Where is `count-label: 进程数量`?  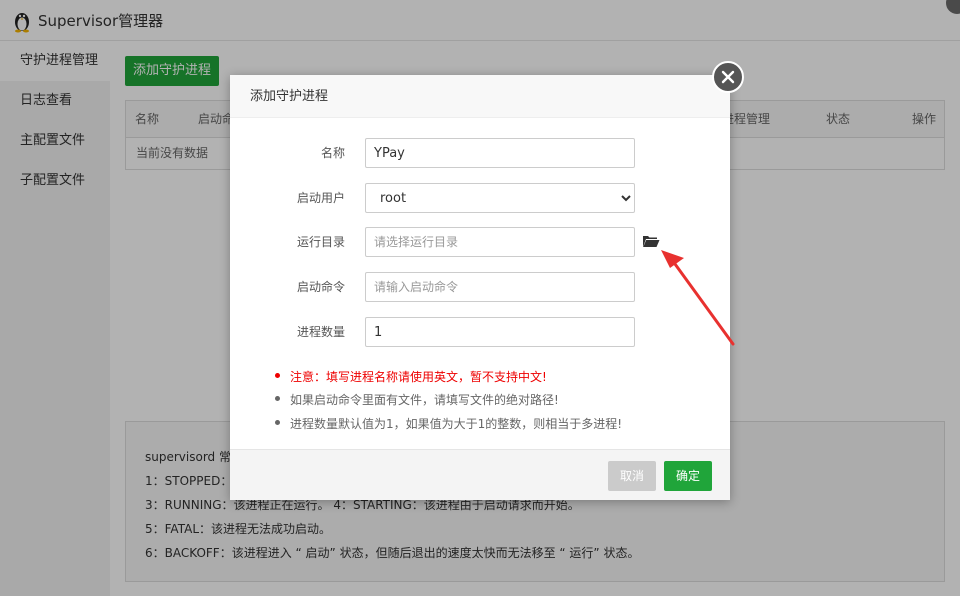 count-label: 进程数量 is located at coordinates (320, 332).